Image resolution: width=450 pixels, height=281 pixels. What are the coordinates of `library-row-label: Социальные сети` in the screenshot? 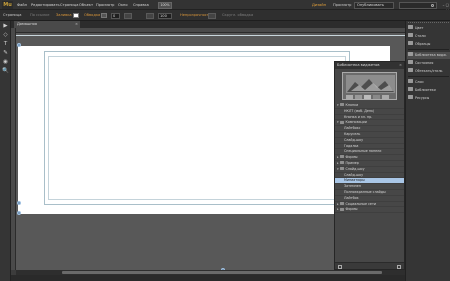 It's located at (361, 203).